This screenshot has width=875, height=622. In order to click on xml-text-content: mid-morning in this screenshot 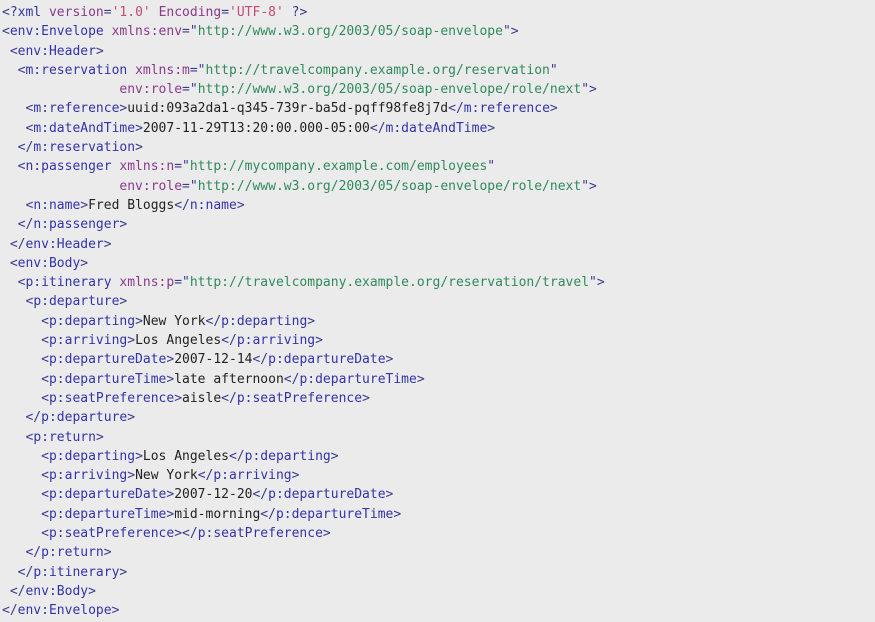, I will do `click(217, 514)`.